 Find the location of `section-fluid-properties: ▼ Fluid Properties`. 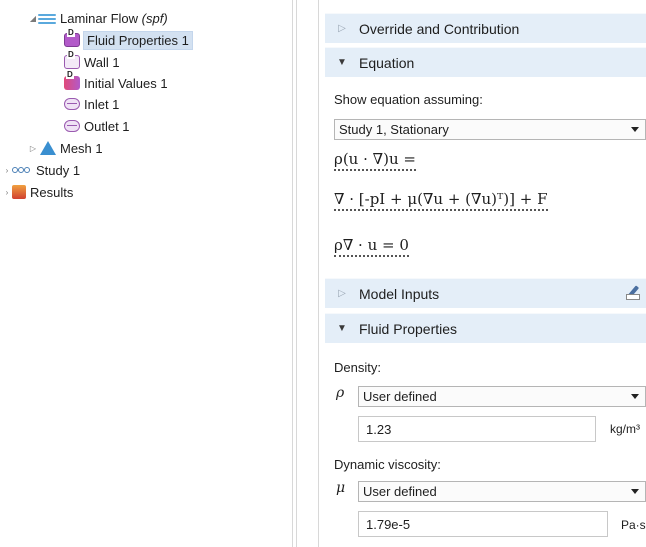

section-fluid-properties: ▼ Fluid Properties is located at coordinates (485, 328).